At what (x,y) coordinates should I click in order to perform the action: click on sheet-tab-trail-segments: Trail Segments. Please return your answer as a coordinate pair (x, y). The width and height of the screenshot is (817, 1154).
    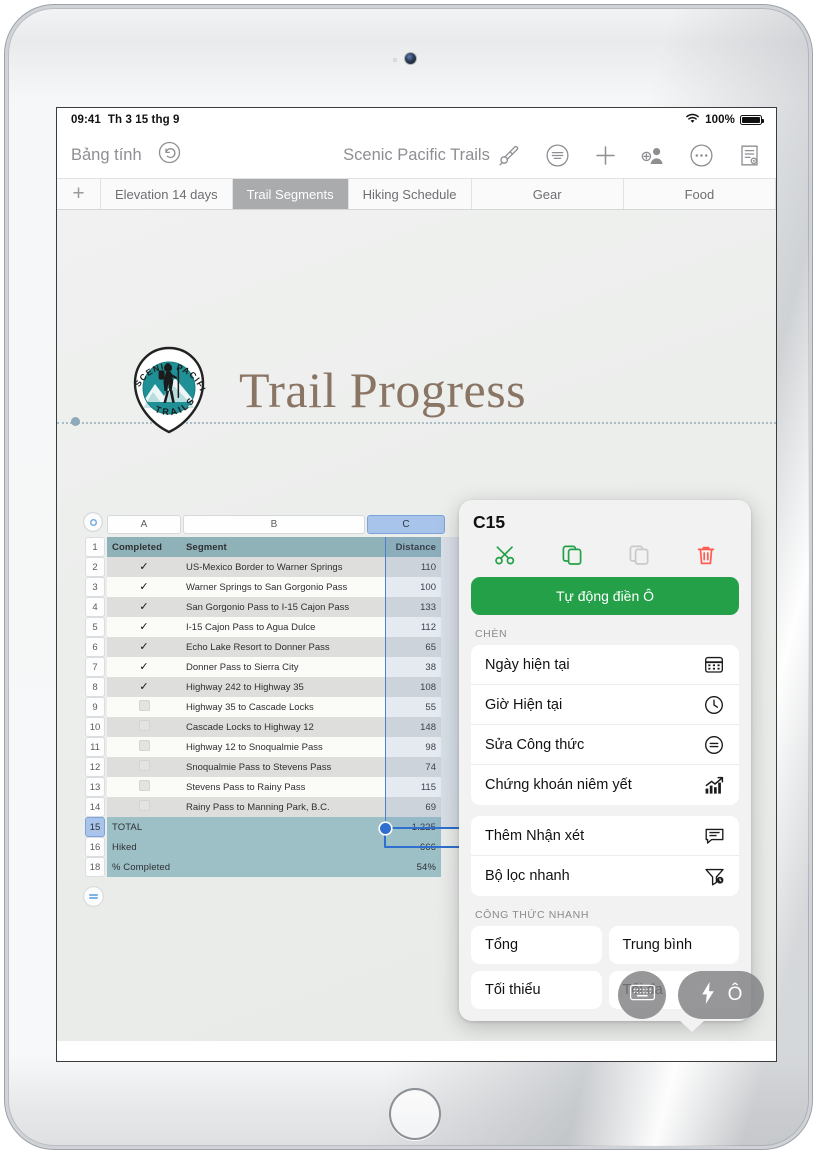
    Looking at the image, I should click on (290, 194).